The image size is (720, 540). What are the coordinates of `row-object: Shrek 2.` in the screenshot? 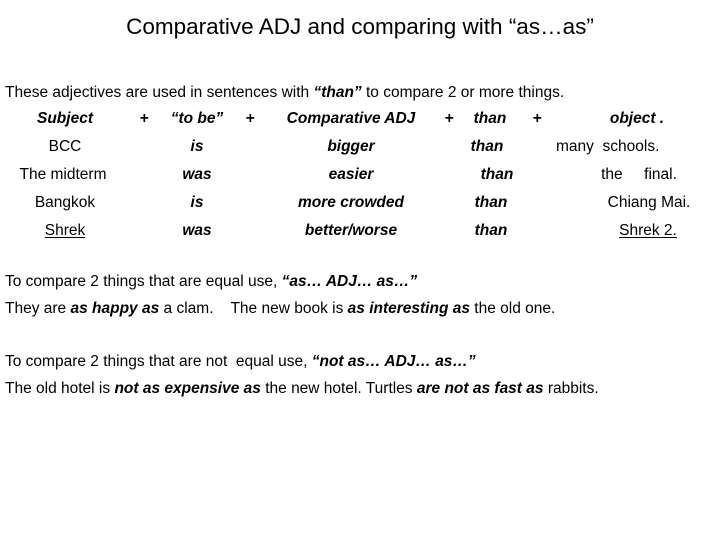 It's located at (637, 231).